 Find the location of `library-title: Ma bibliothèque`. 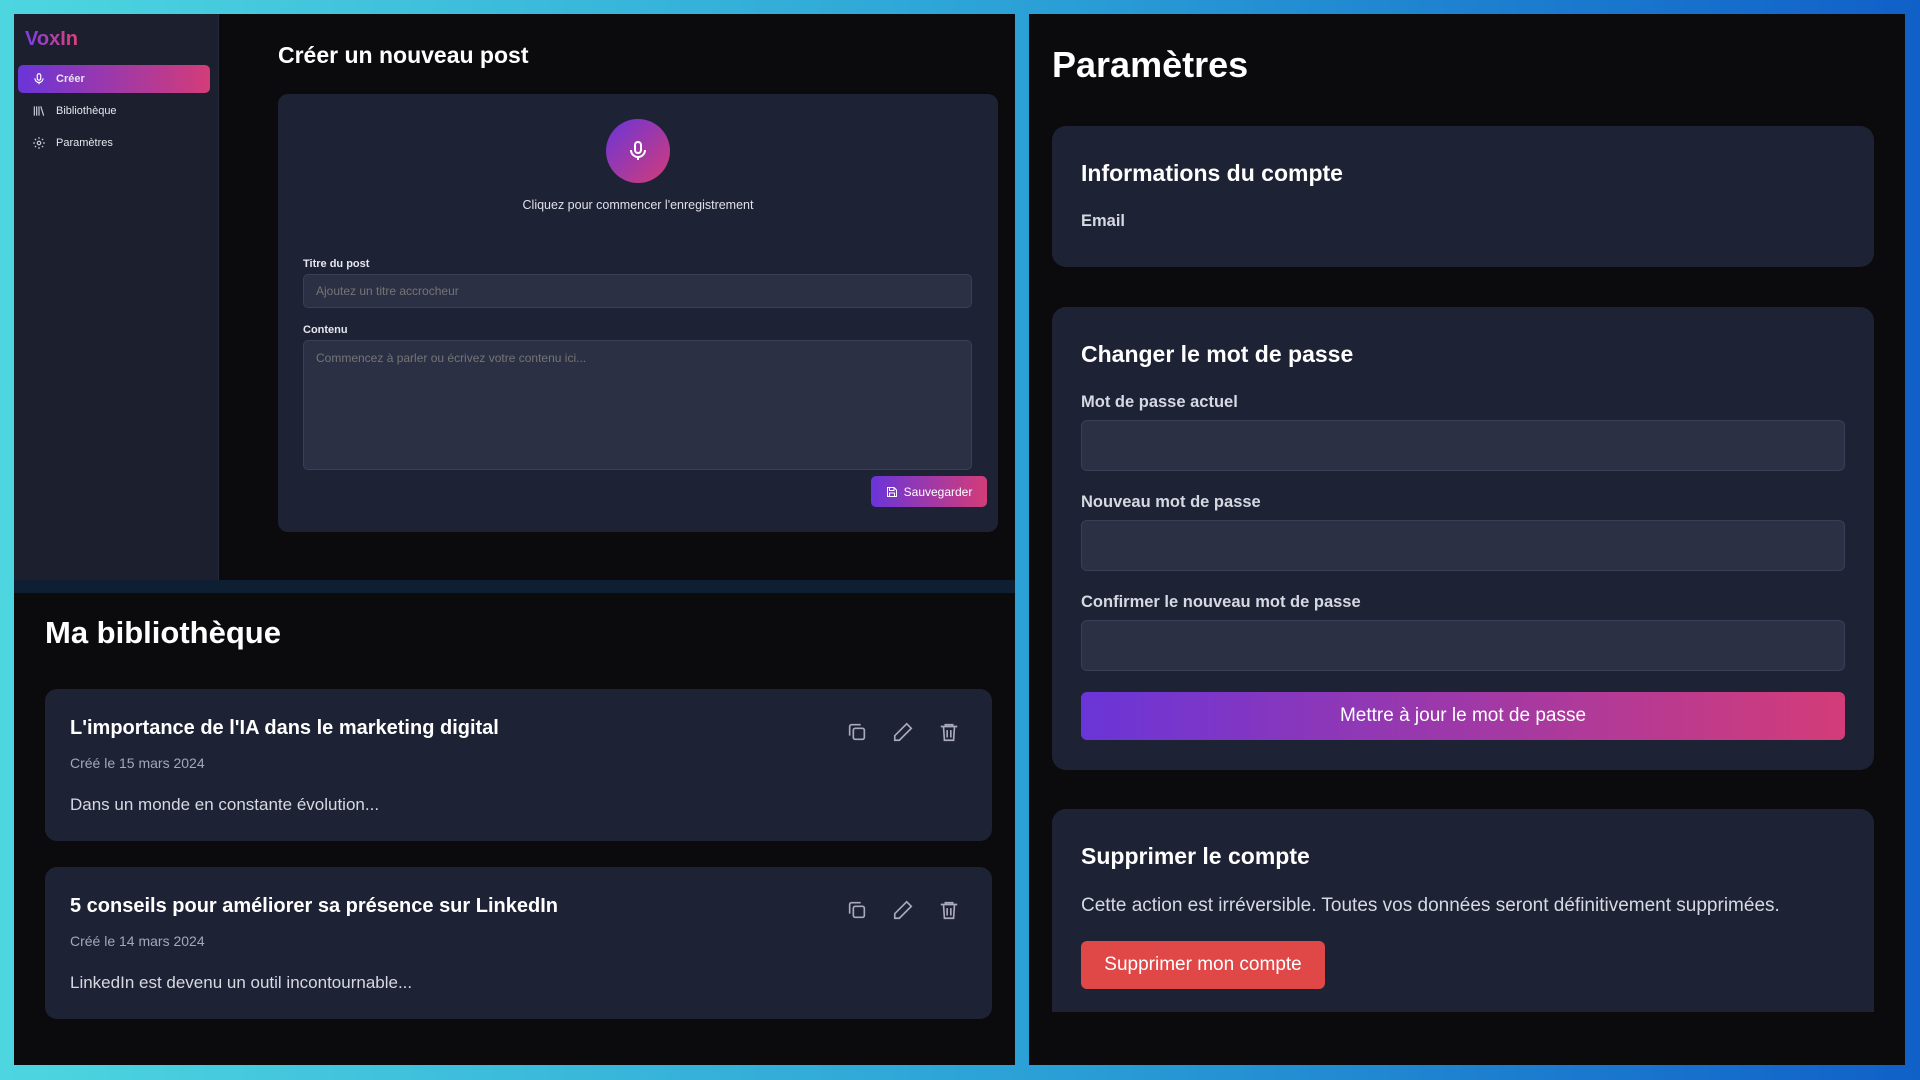

library-title: Ma bibliothèque is located at coordinates (163, 632).